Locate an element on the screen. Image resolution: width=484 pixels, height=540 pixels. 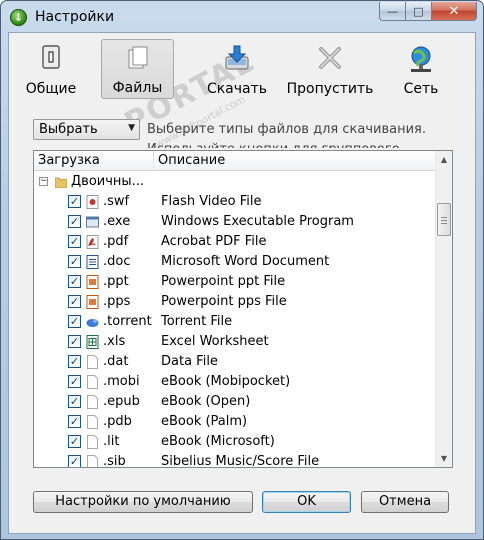
list-item: ✓ .pdf Acrobat PDF File is located at coordinates (234, 242).